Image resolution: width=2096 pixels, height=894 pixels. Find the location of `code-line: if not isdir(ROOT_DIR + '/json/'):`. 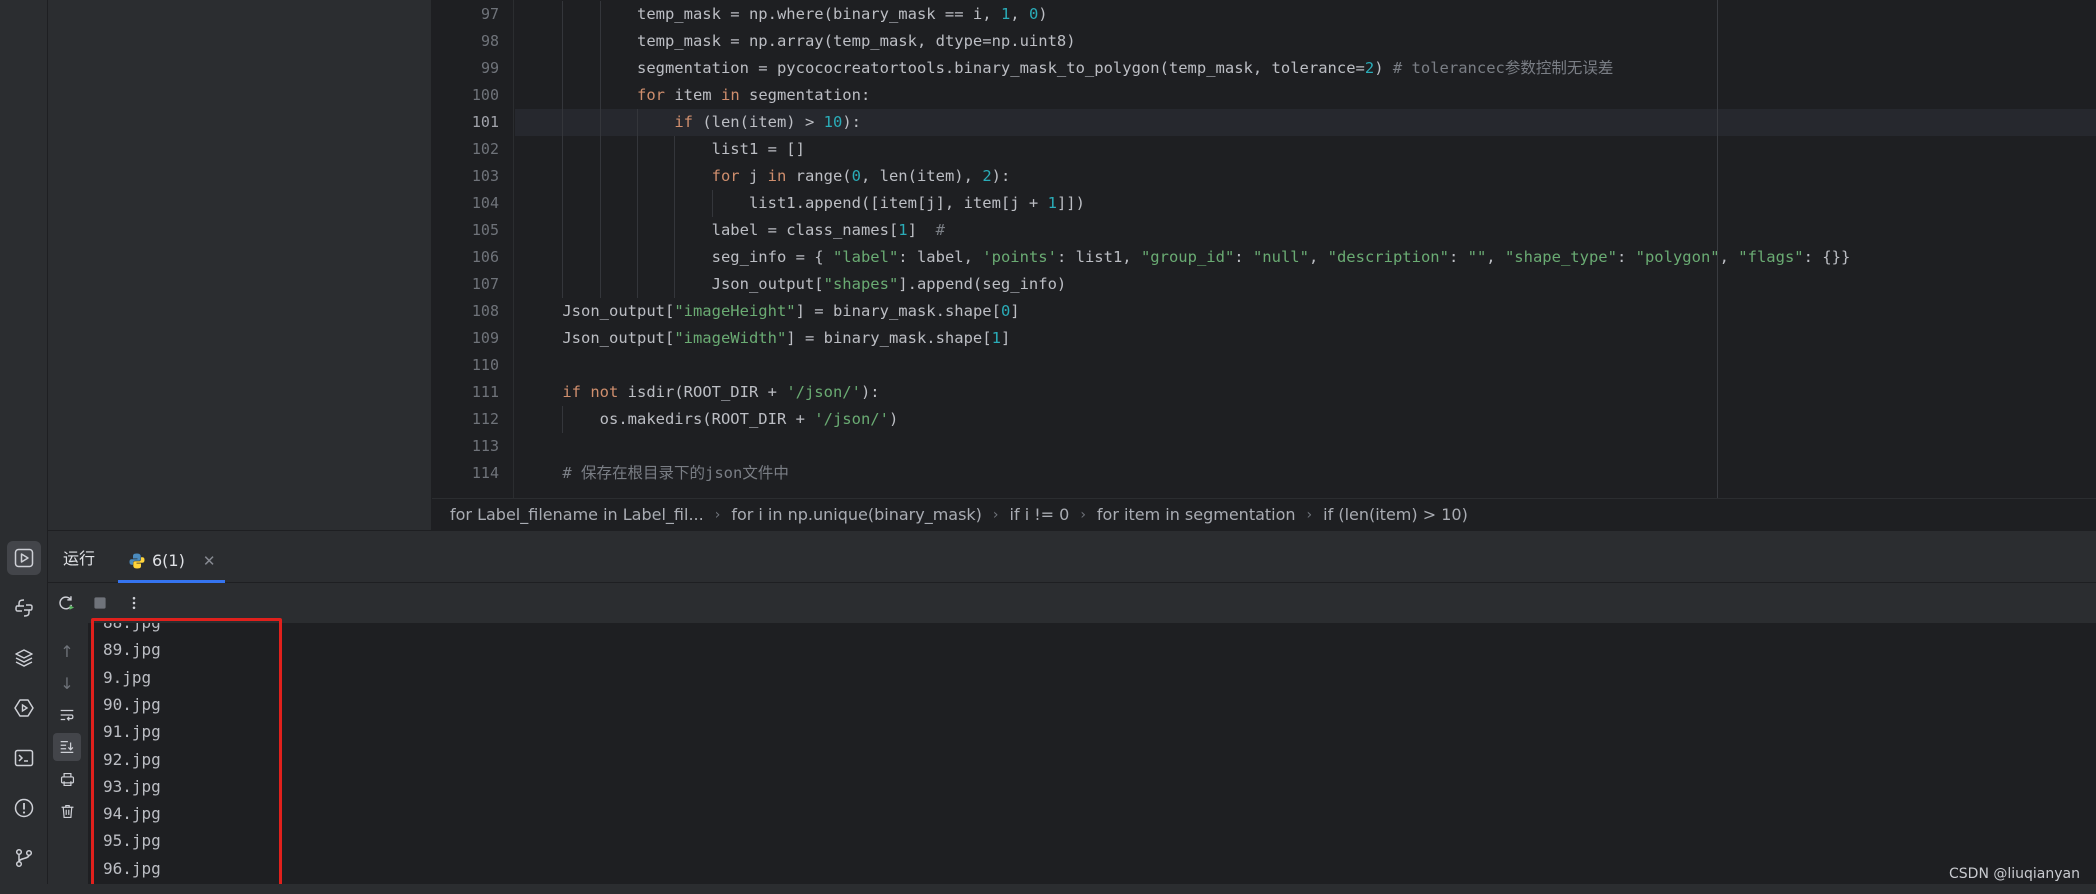

code-line: if not isdir(ROOT_DIR + '/json/'): is located at coordinates (1305, 392).